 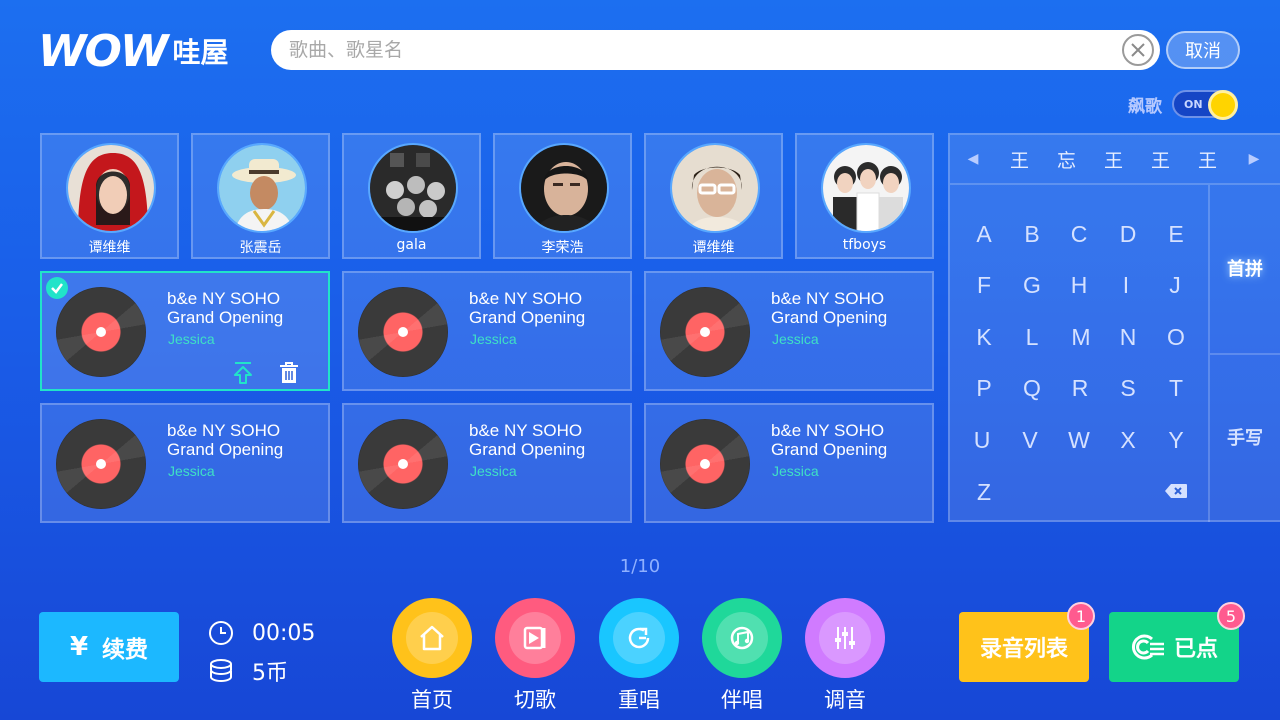 I want to click on key-d: D, so click(x=1128, y=234).